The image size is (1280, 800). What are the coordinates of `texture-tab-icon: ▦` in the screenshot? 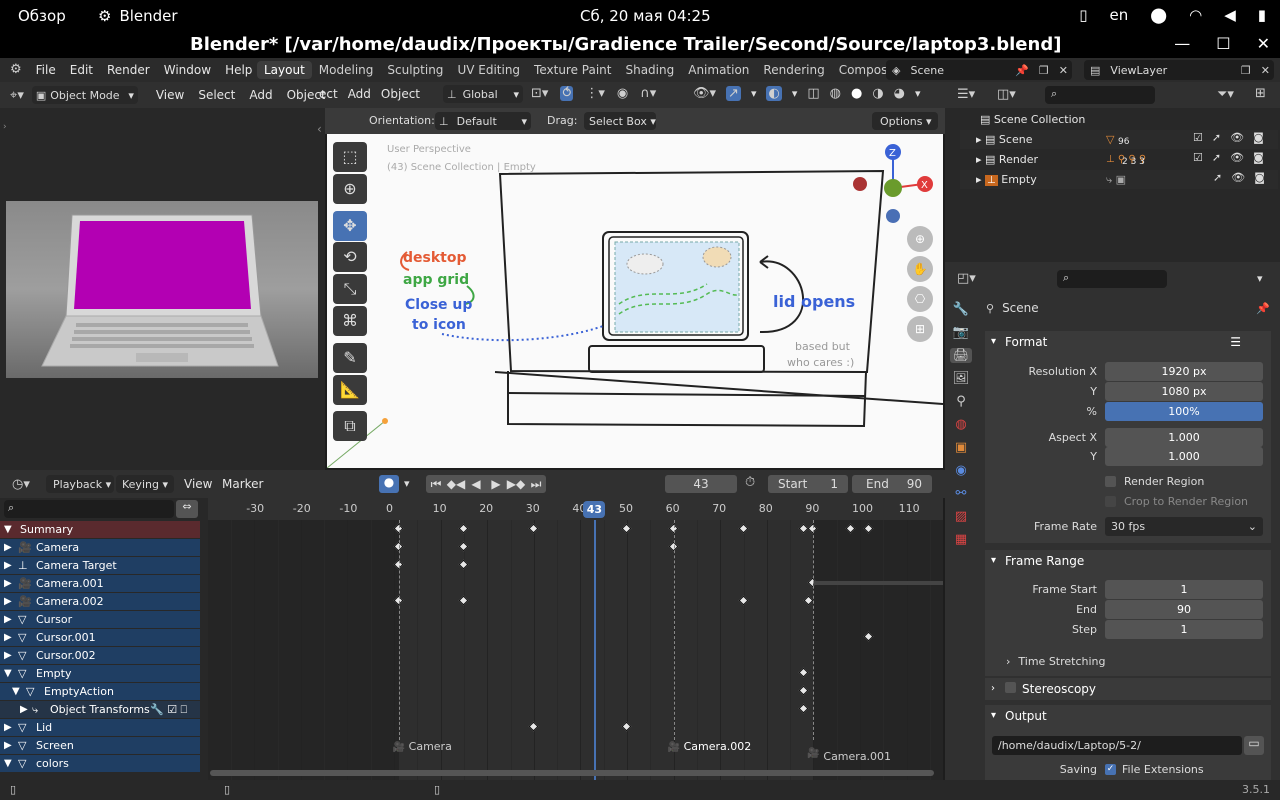 It's located at (961, 539).